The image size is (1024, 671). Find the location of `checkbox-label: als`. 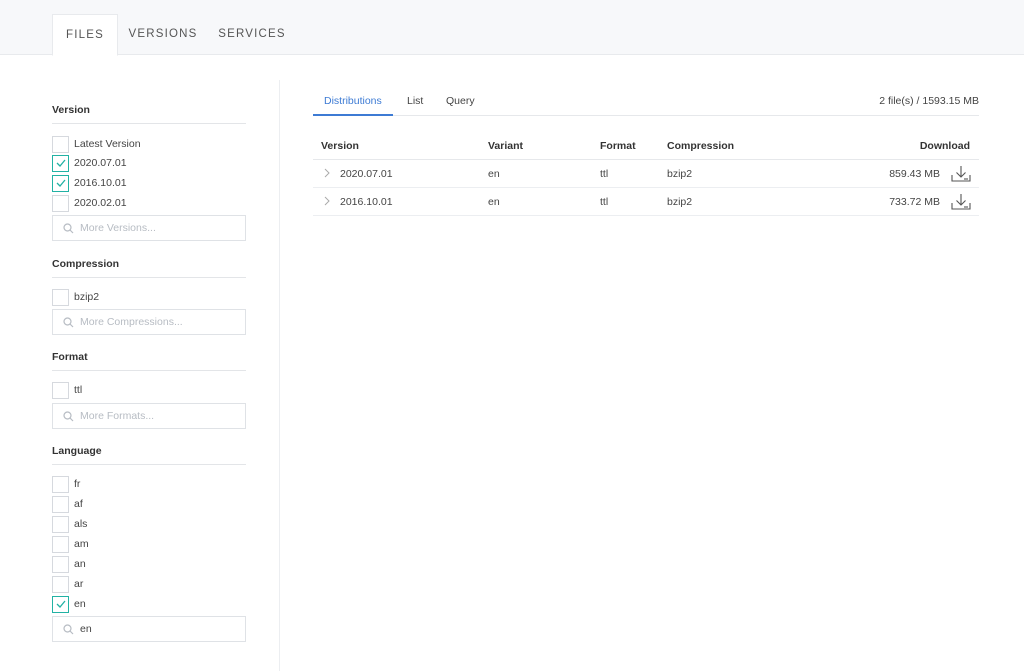

checkbox-label: als is located at coordinates (81, 524).